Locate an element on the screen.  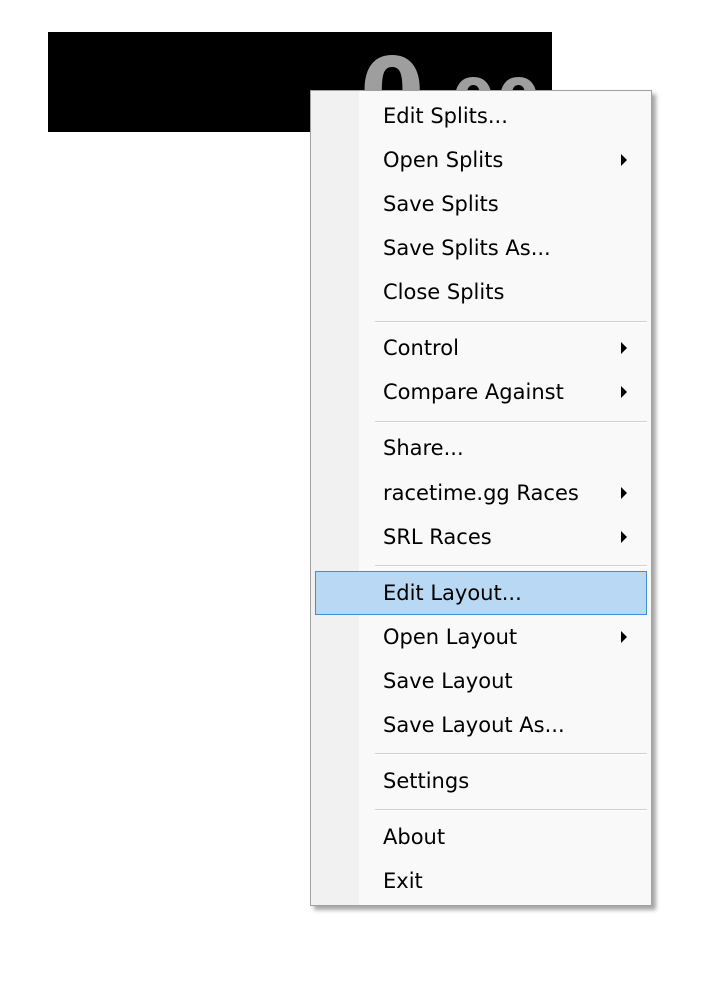
menu-item-about: About is located at coordinates (481, 837).